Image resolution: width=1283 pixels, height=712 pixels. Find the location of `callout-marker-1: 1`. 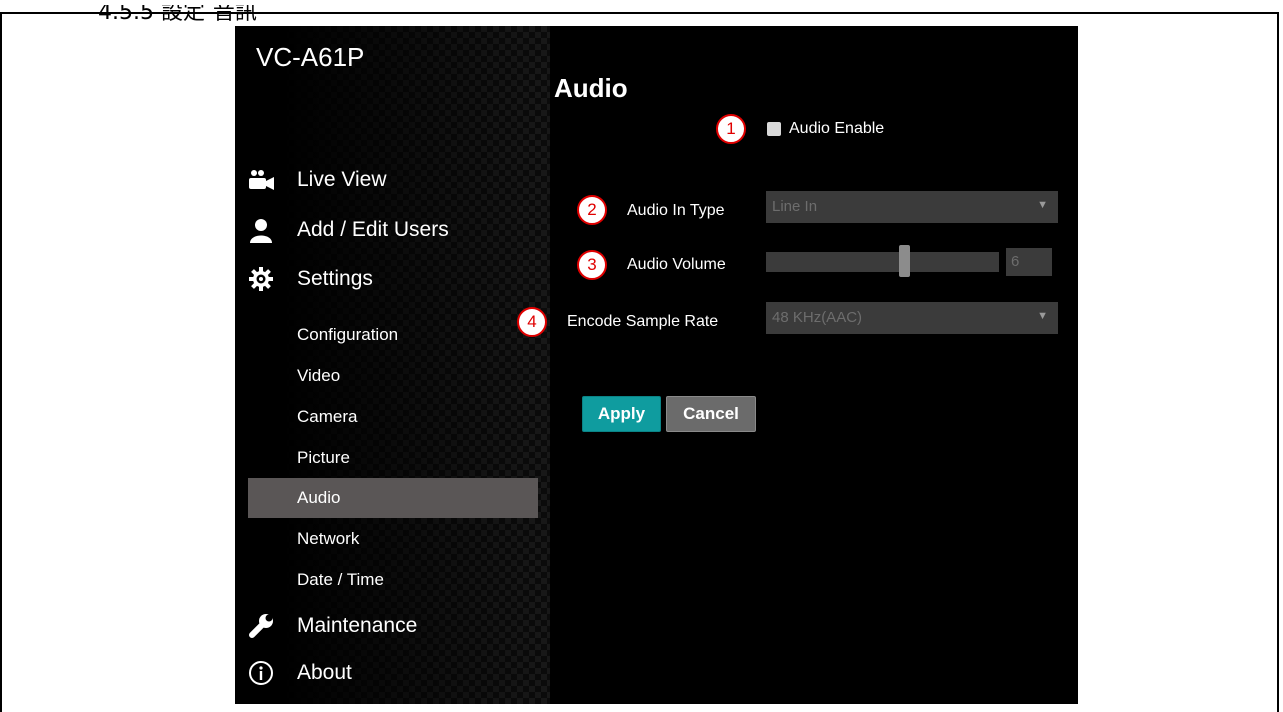

callout-marker-1: 1 is located at coordinates (731, 129).